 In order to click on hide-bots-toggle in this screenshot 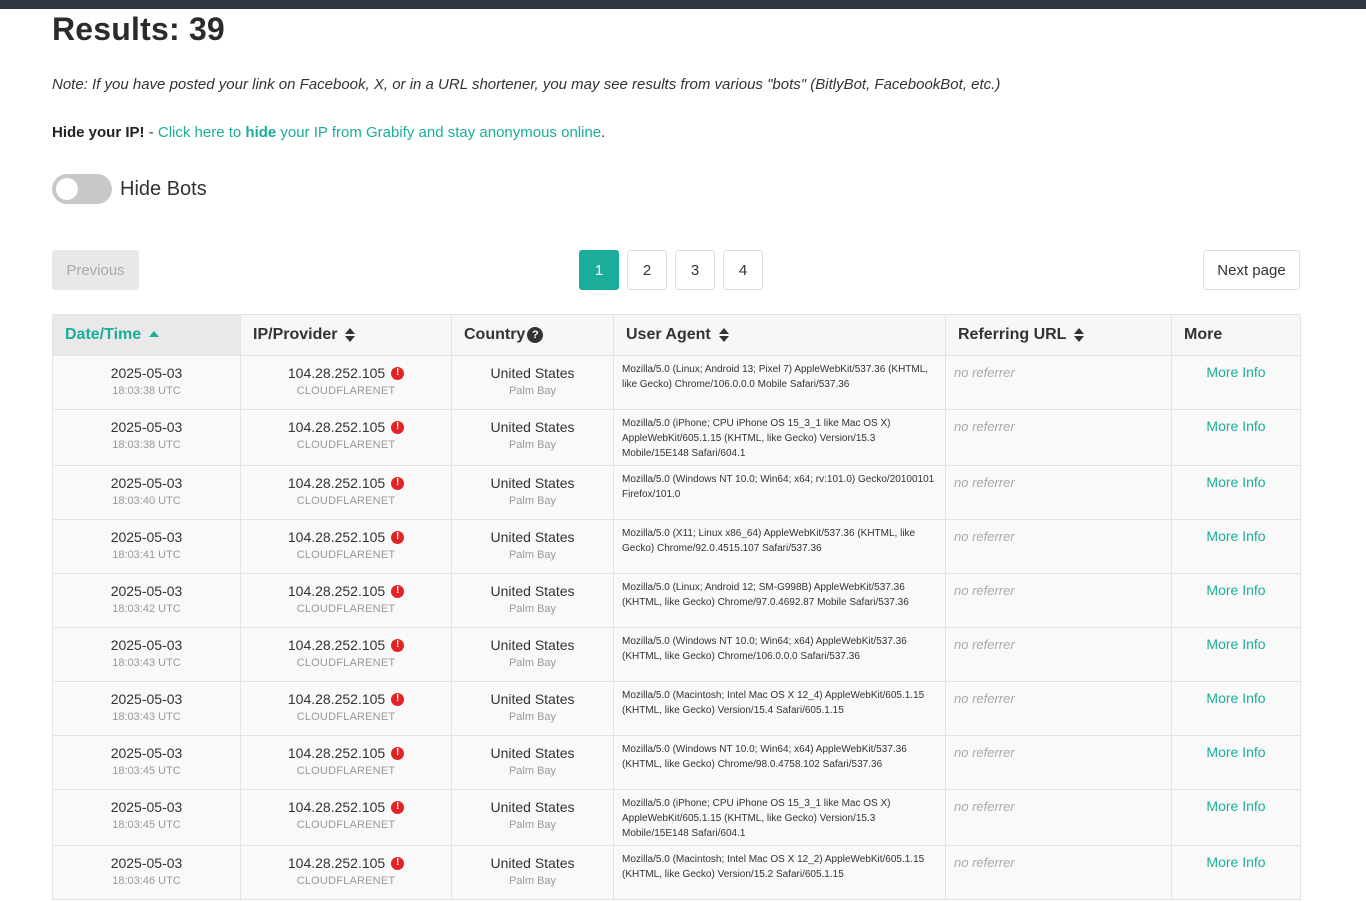, I will do `click(82, 189)`.